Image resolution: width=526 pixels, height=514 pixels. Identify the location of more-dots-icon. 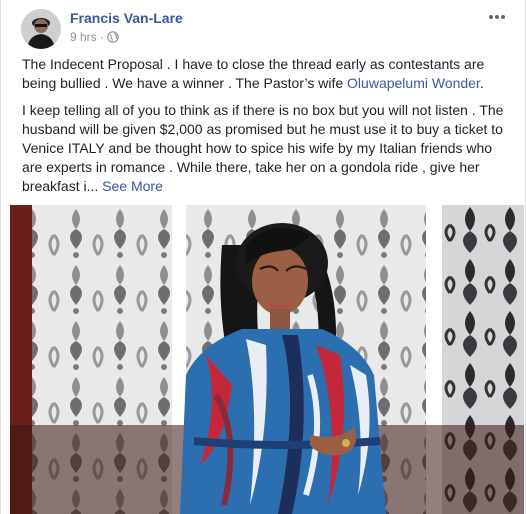
(497, 17).